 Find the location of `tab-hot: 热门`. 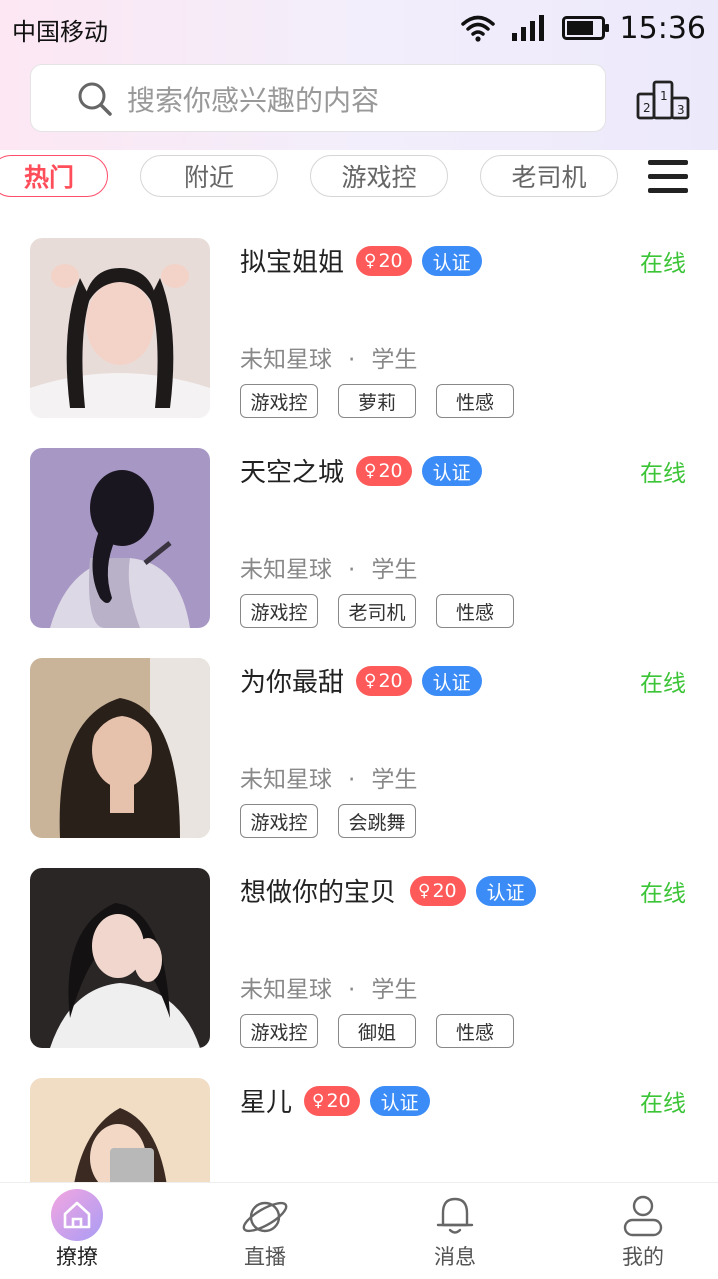

tab-hot: 热门 is located at coordinates (54, 176).